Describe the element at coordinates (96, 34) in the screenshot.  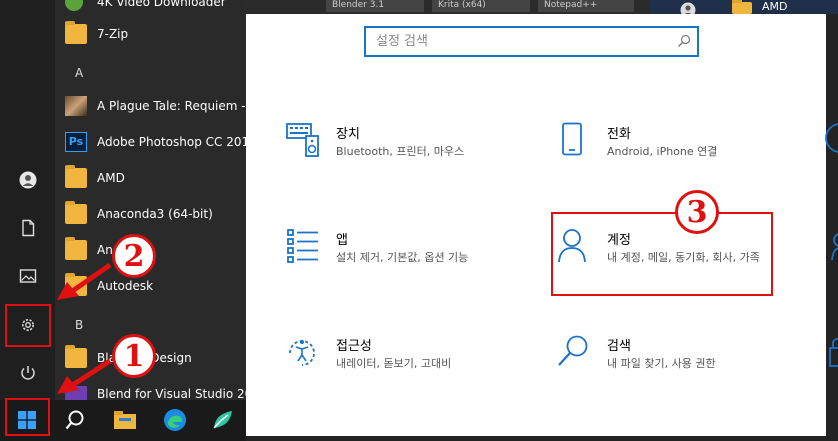
I see `list-item: 7-Zip` at that location.